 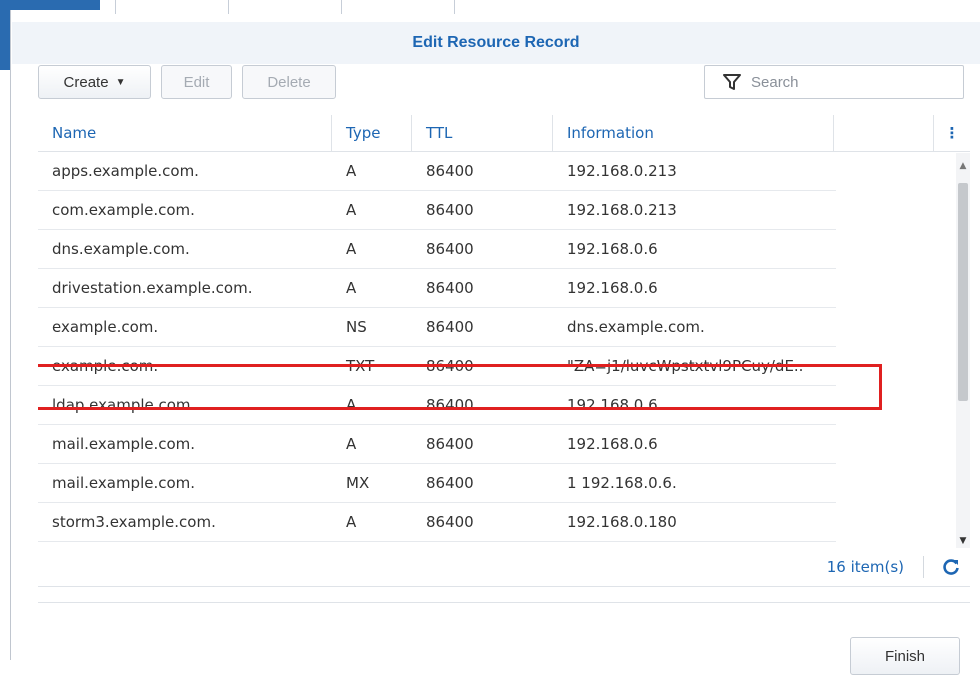 I want to click on table-row: mail.example.com. A 86400 192.168.0.6, so click(x=437, y=444).